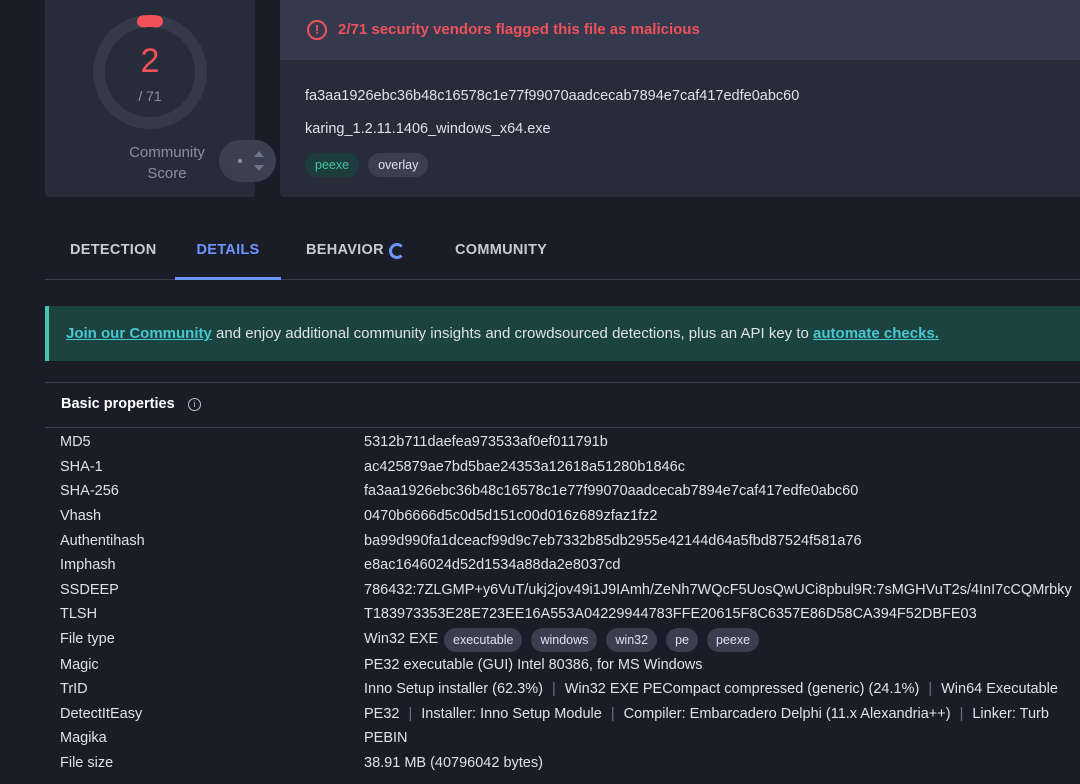  Describe the element at coordinates (259, 168) in the screenshot. I see `vote-down-icon` at that location.